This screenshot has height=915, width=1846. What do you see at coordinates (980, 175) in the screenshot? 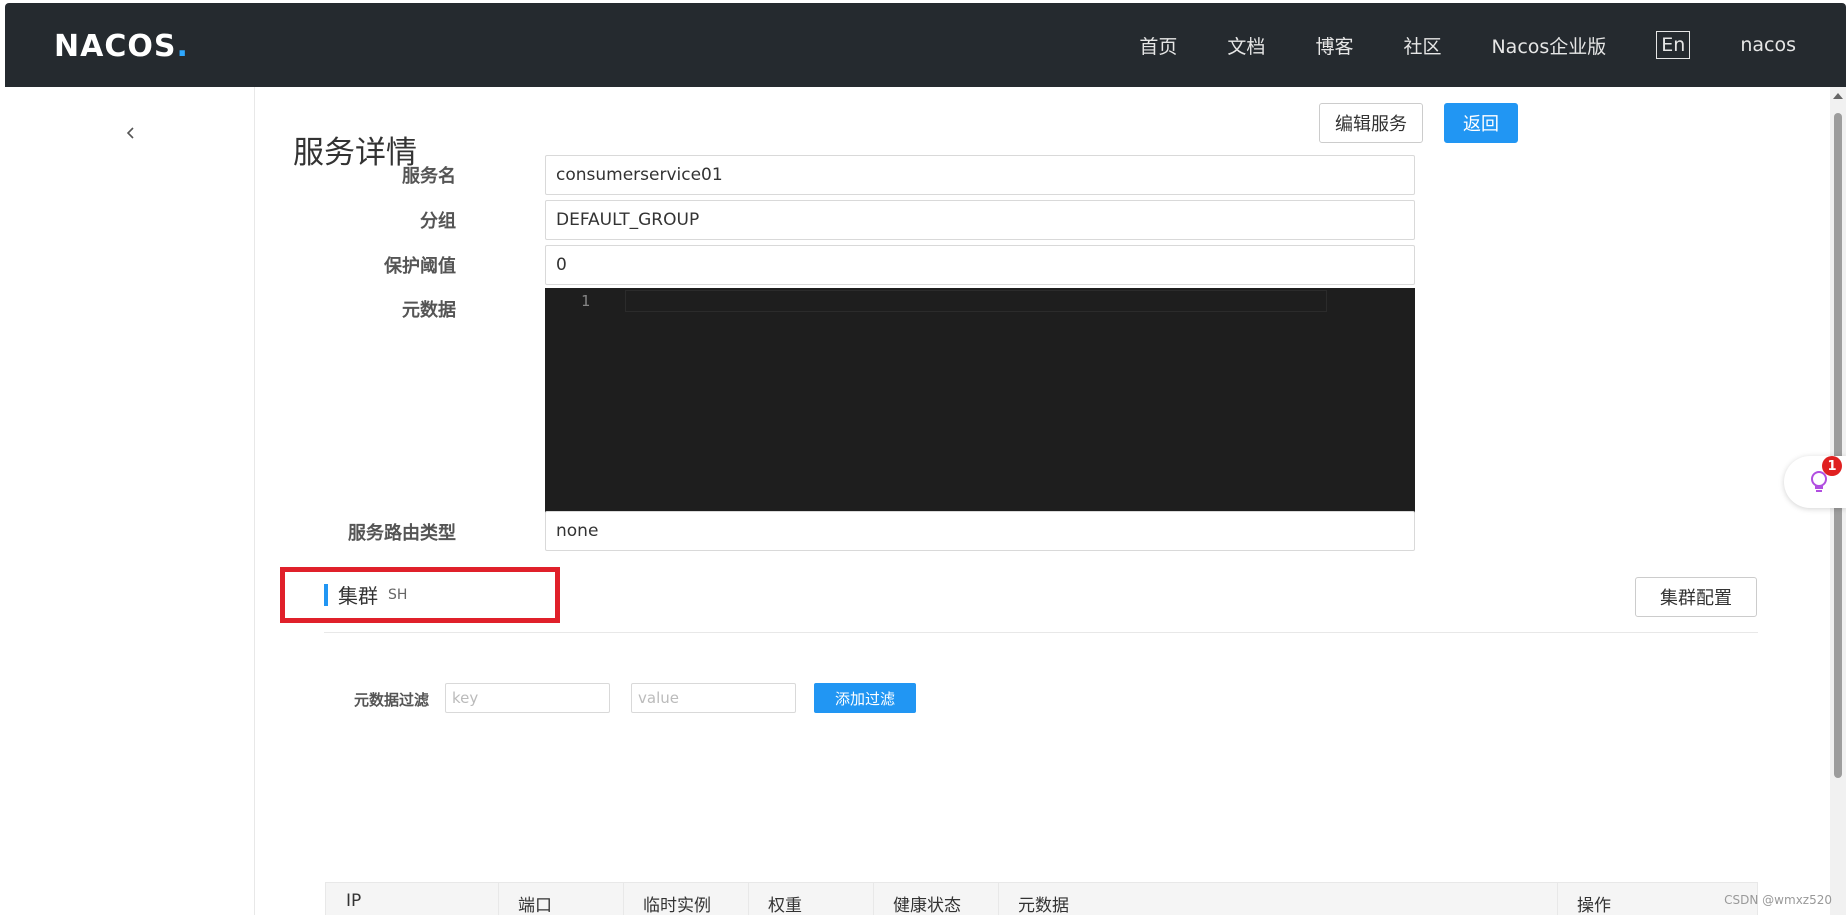
I see `service-name-input: consumerservice01` at bounding box center [980, 175].